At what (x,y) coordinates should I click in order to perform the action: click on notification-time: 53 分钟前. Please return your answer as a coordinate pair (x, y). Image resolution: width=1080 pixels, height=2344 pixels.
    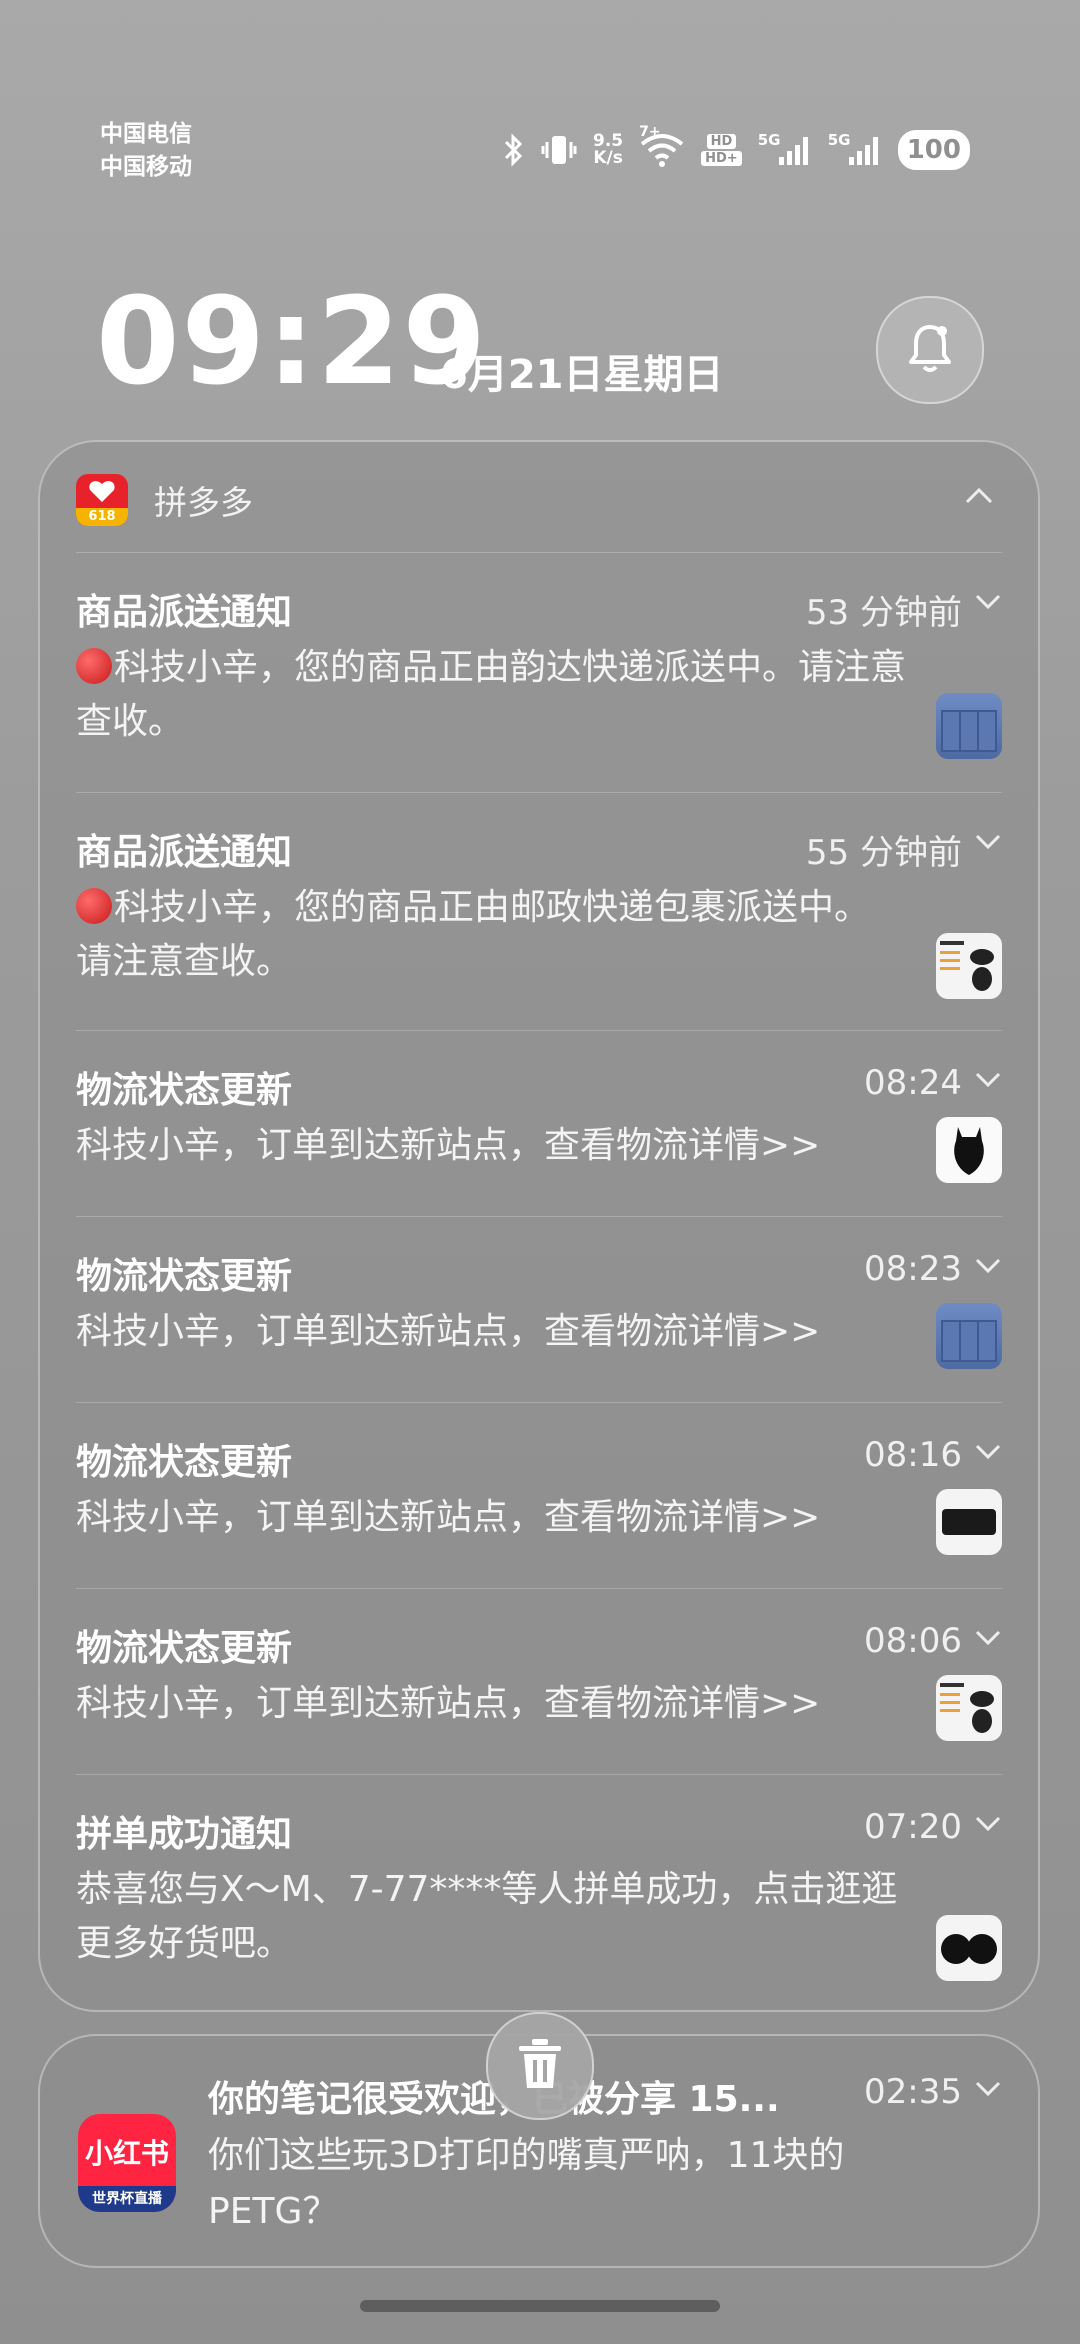
    Looking at the image, I should click on (883, 613).